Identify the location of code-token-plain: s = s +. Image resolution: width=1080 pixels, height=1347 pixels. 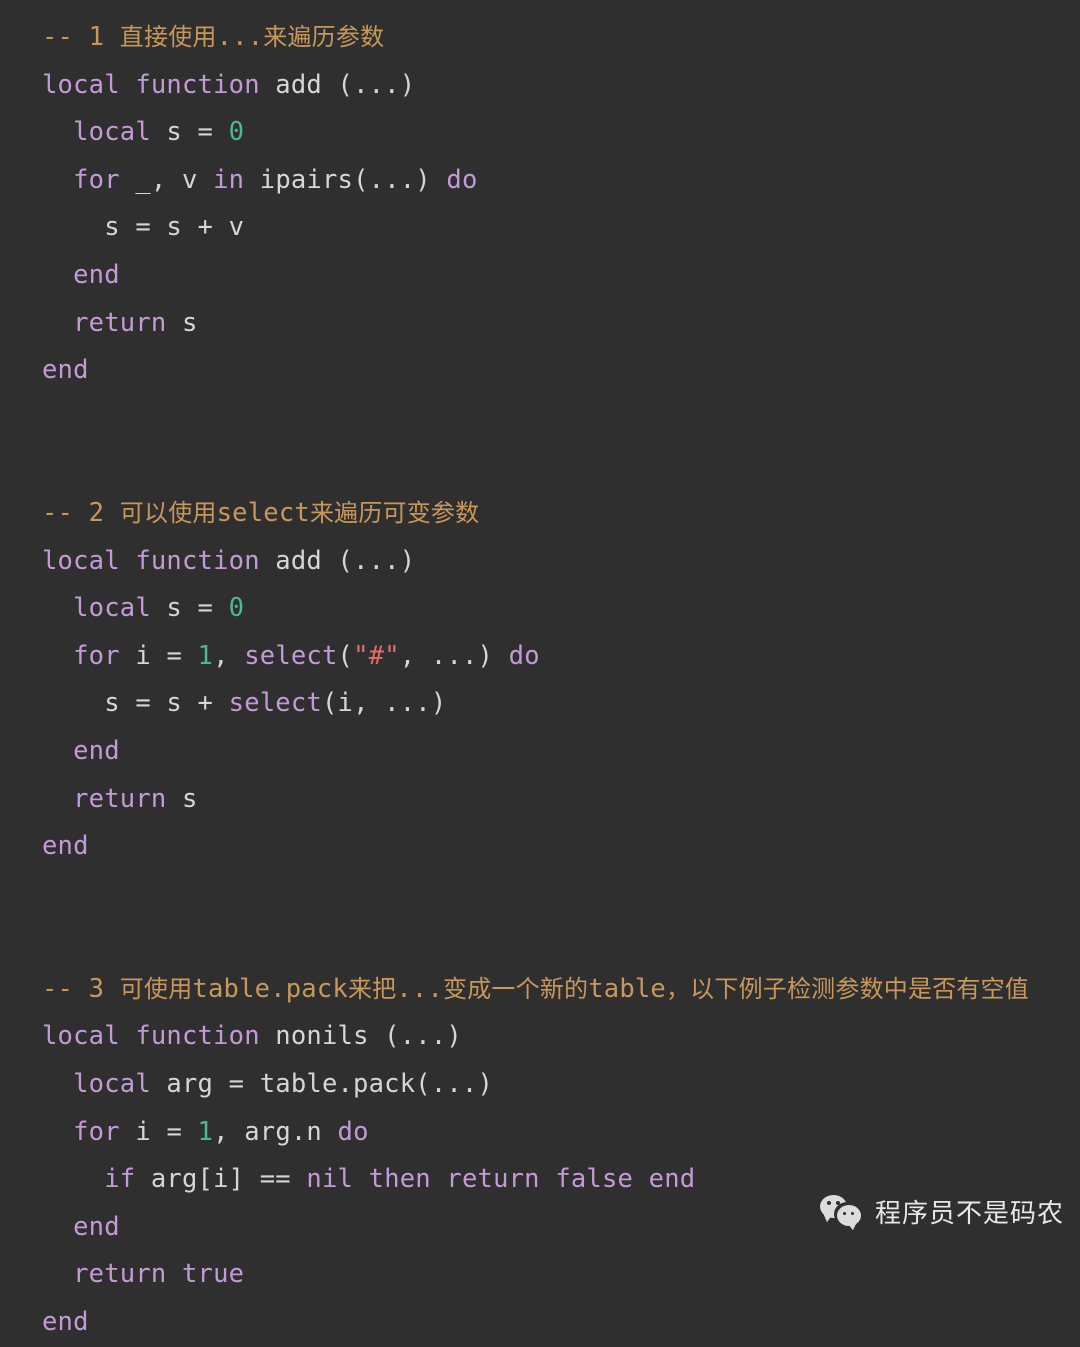
(135, 703).